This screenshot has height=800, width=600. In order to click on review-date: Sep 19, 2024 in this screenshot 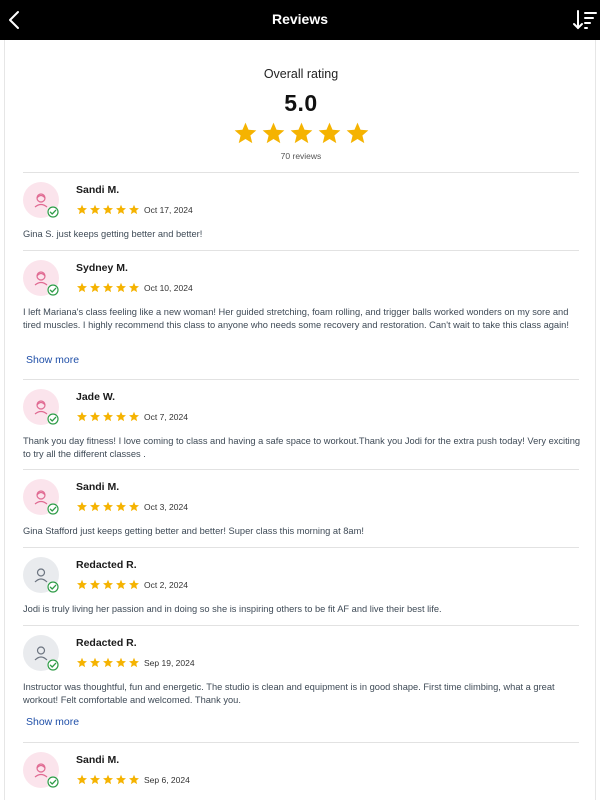, I will do `click(169, 663)`.